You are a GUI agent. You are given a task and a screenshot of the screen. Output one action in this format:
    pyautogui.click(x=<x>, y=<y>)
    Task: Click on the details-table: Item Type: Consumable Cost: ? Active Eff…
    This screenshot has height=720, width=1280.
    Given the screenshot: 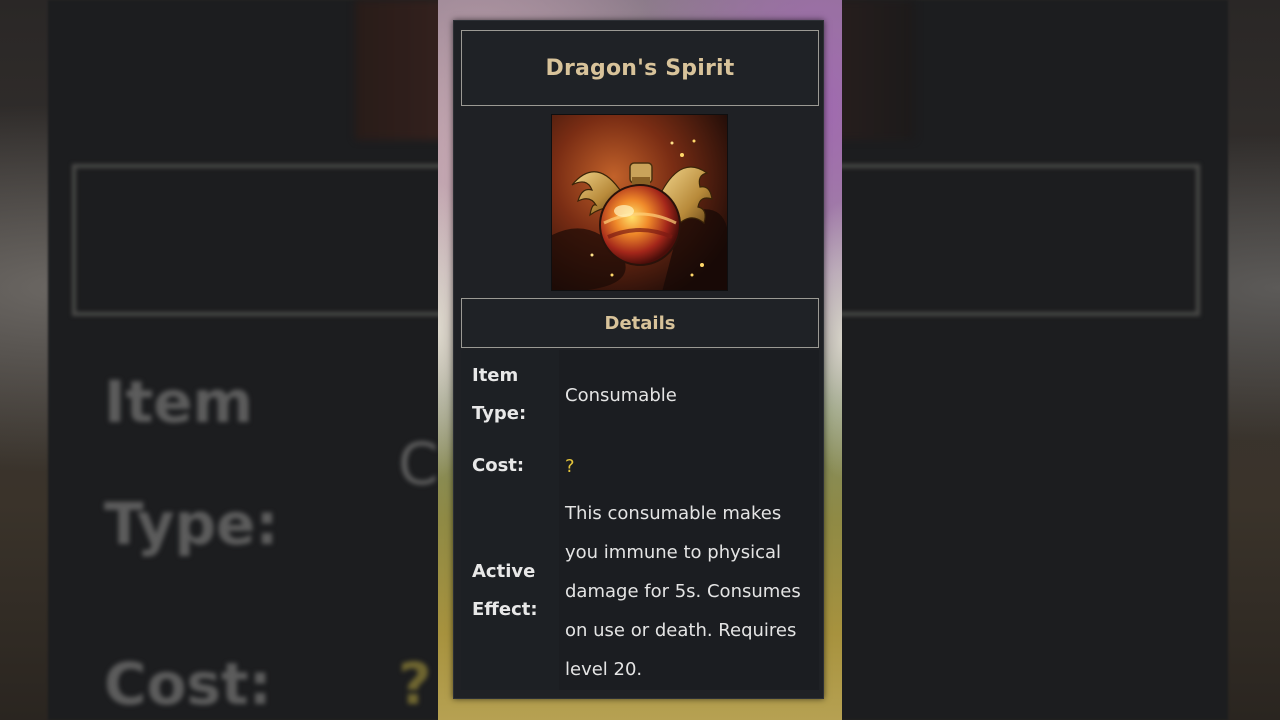 What is the action you would take?
    pyautogui.click(x=640, y=520)
    